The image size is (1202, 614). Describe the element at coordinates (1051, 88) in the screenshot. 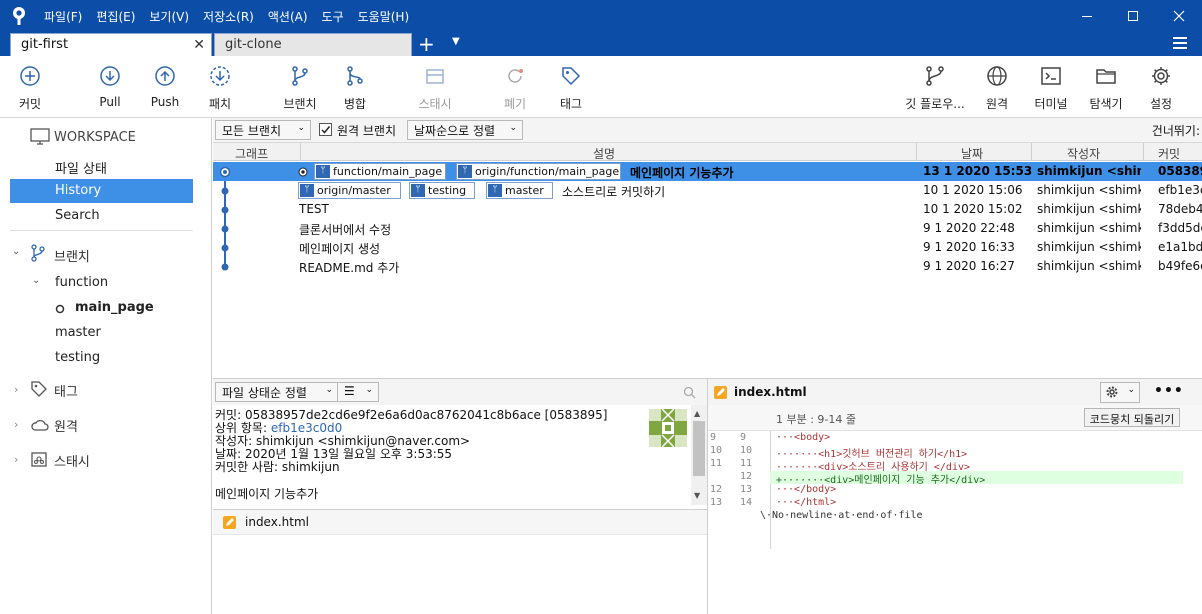

I see `terminal-button: 터미널` at that location.